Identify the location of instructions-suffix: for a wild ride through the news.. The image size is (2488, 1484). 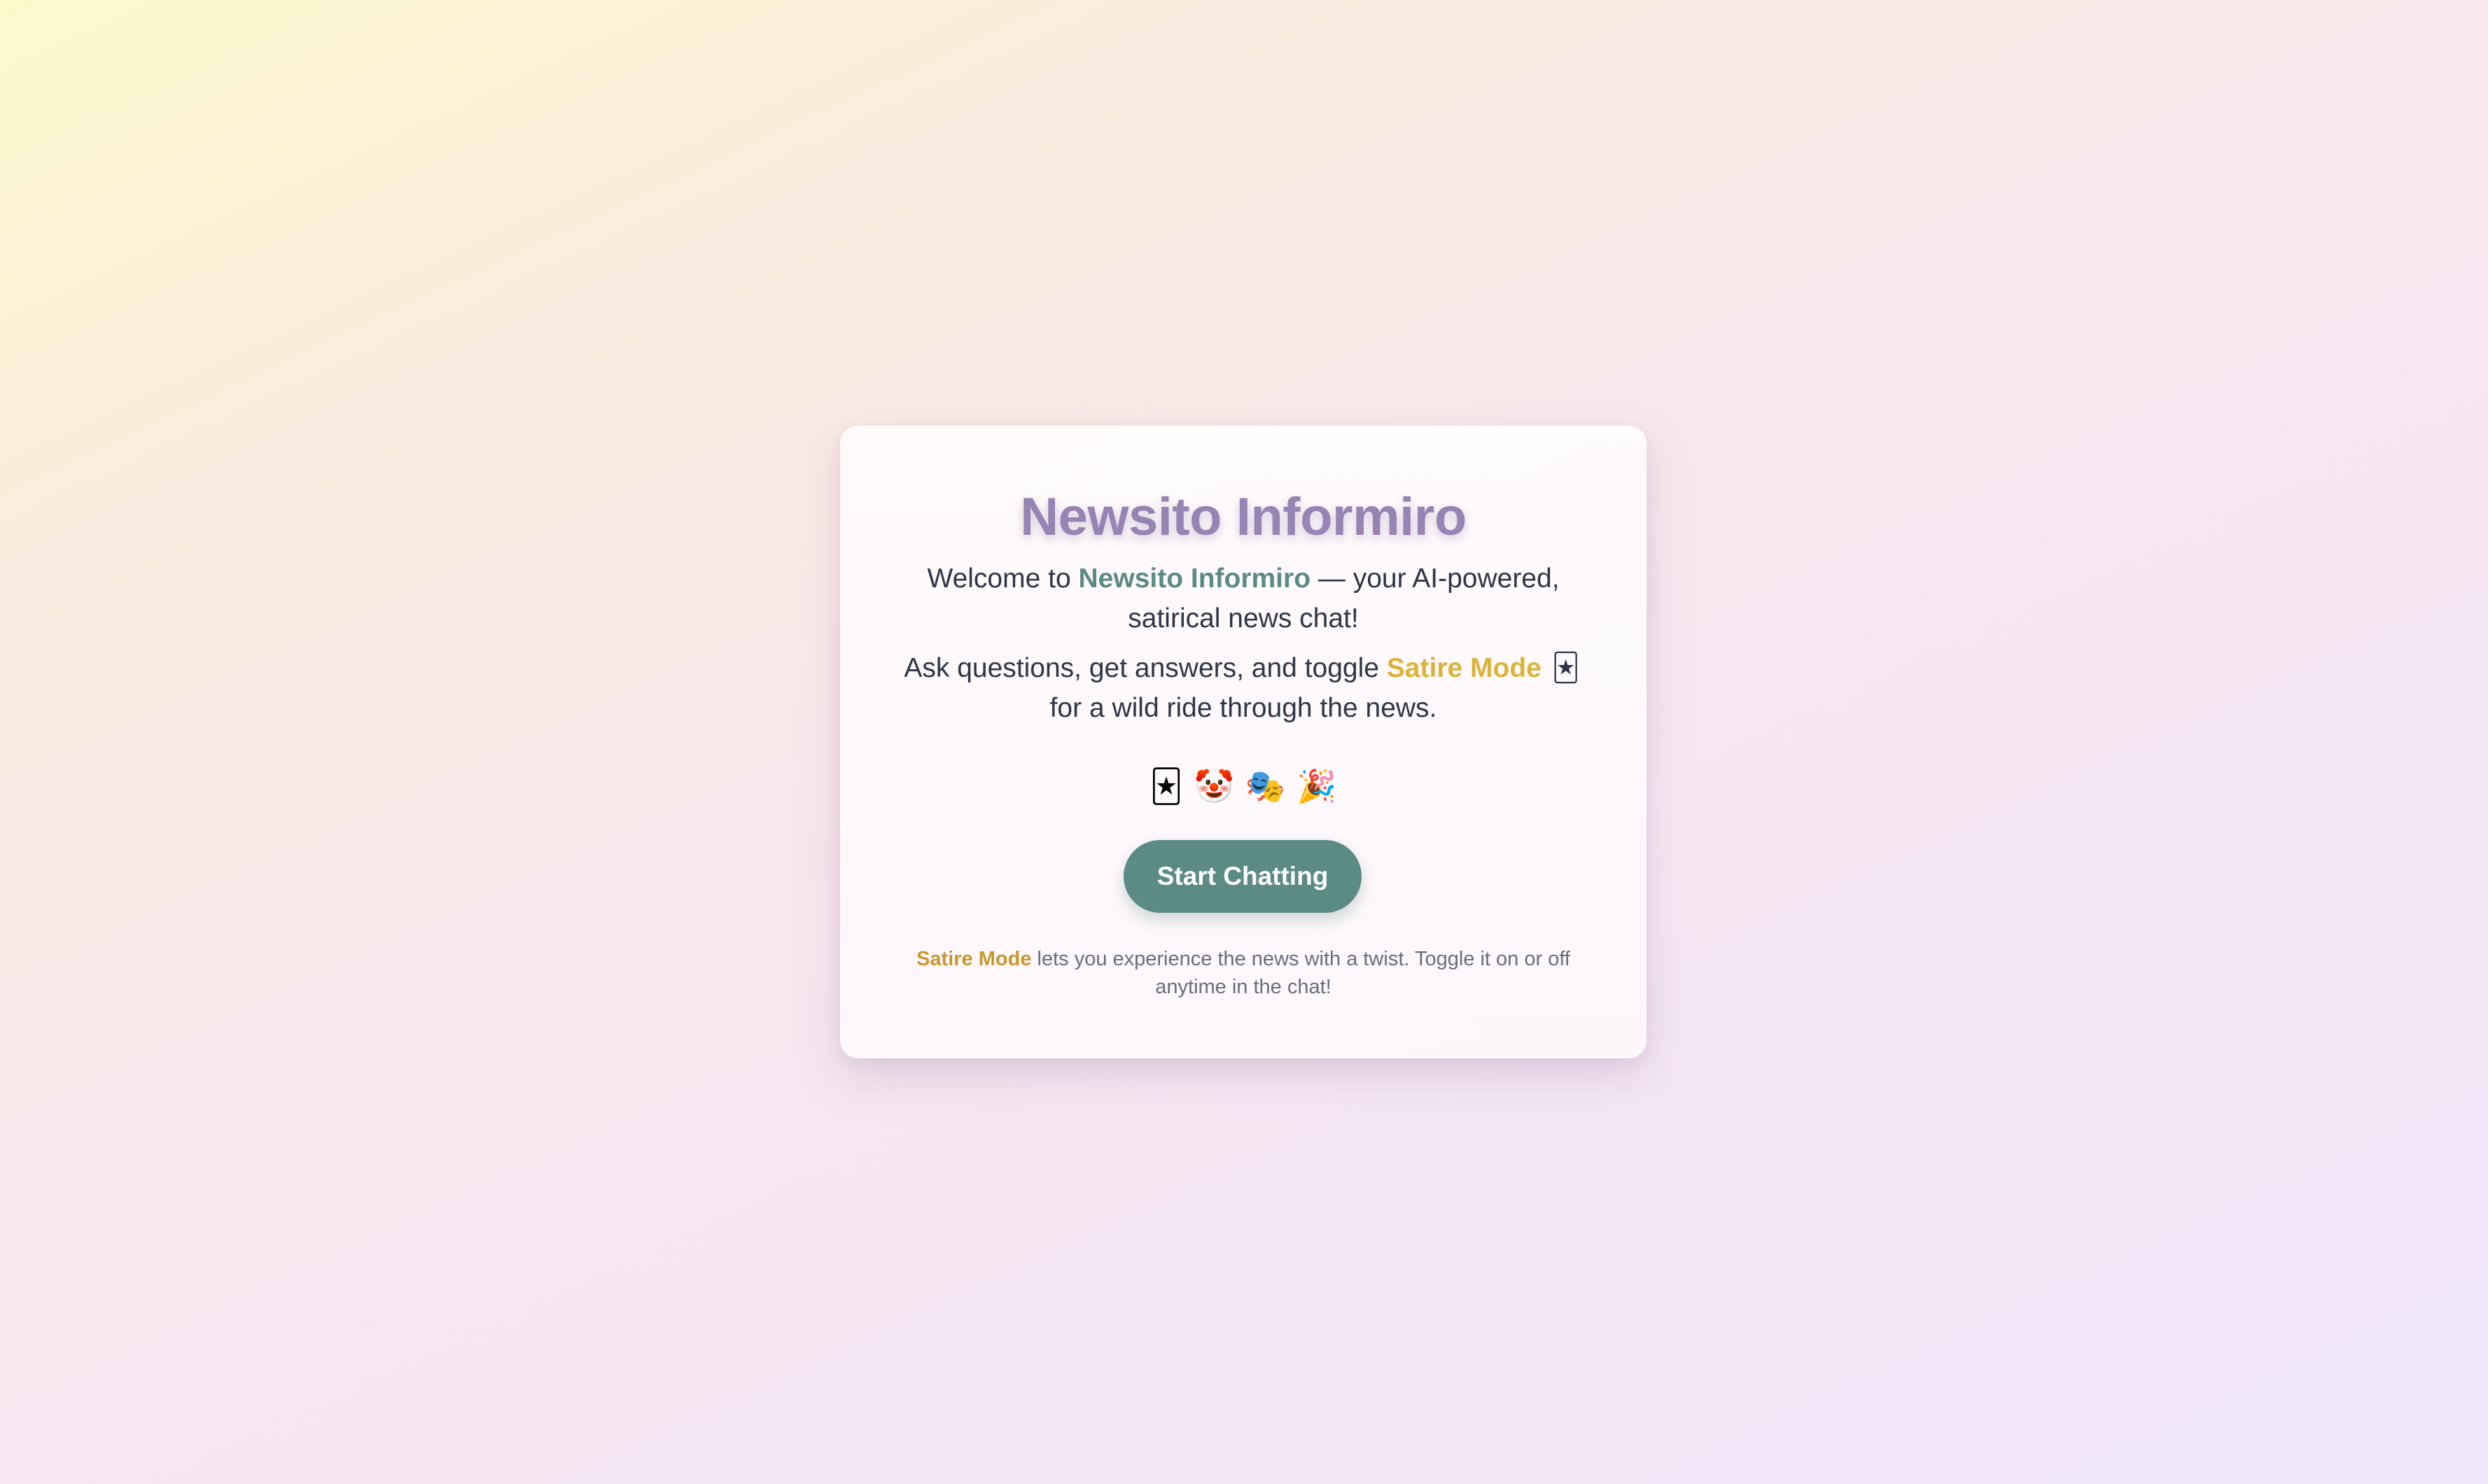
(1243, 708).